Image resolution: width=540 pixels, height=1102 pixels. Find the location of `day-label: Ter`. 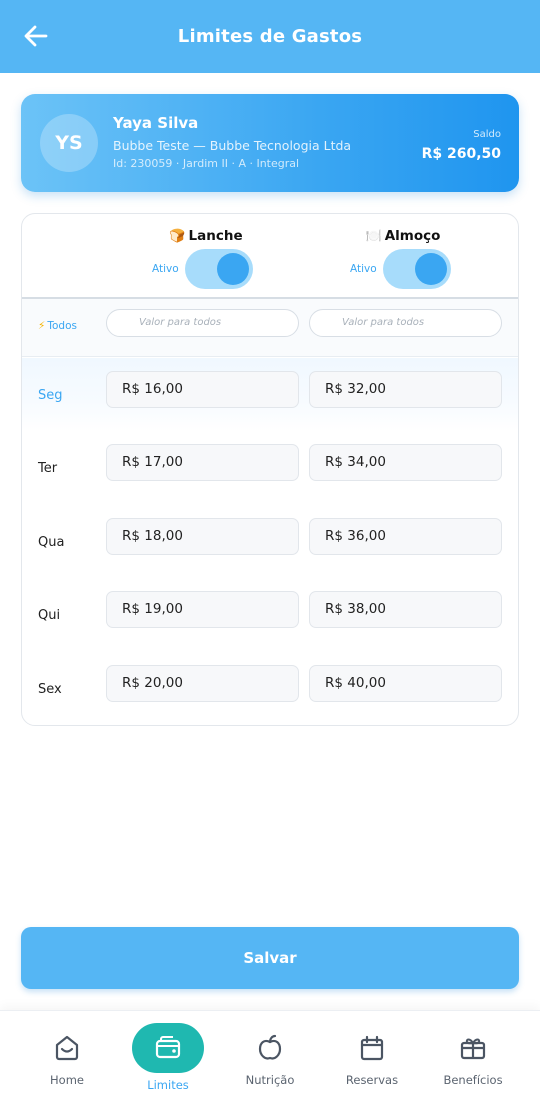

day-label: Ter is located at coordinates (48, 468).